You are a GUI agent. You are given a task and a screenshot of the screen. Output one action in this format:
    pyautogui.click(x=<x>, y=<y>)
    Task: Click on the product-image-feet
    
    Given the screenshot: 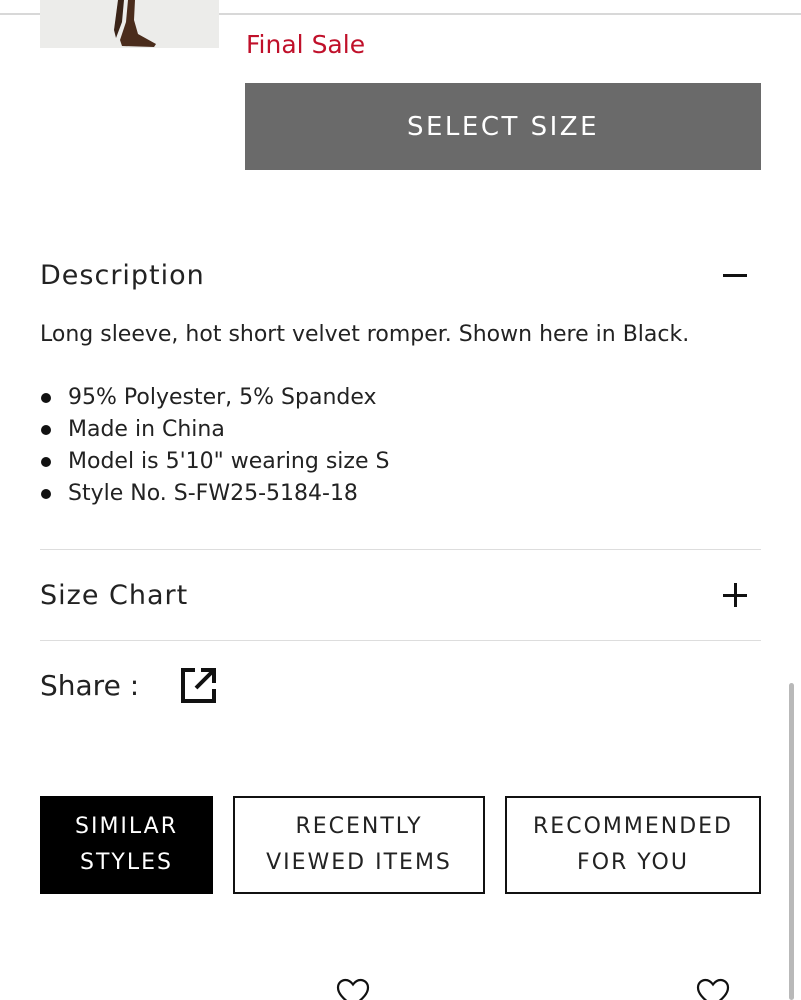 What is the action you would take?
    pyautogui.click(x=135, y=23)
    